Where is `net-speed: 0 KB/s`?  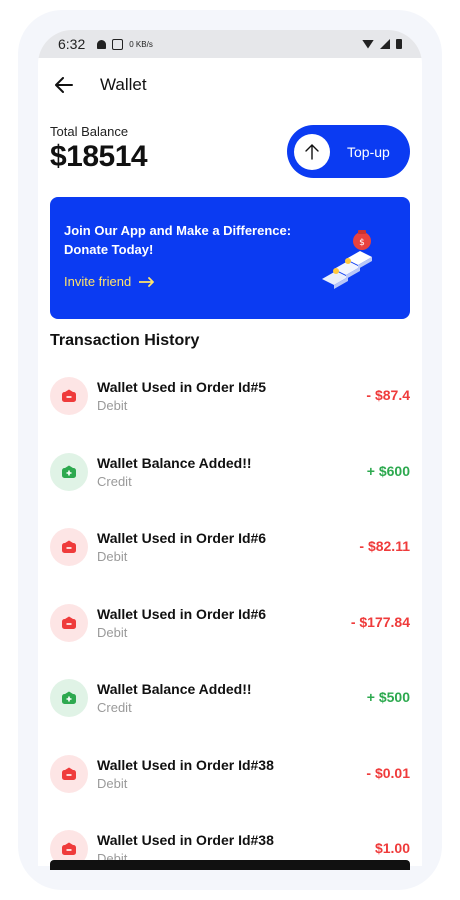 net-speed: 0 KB/s is located at coordinates (141, 44).